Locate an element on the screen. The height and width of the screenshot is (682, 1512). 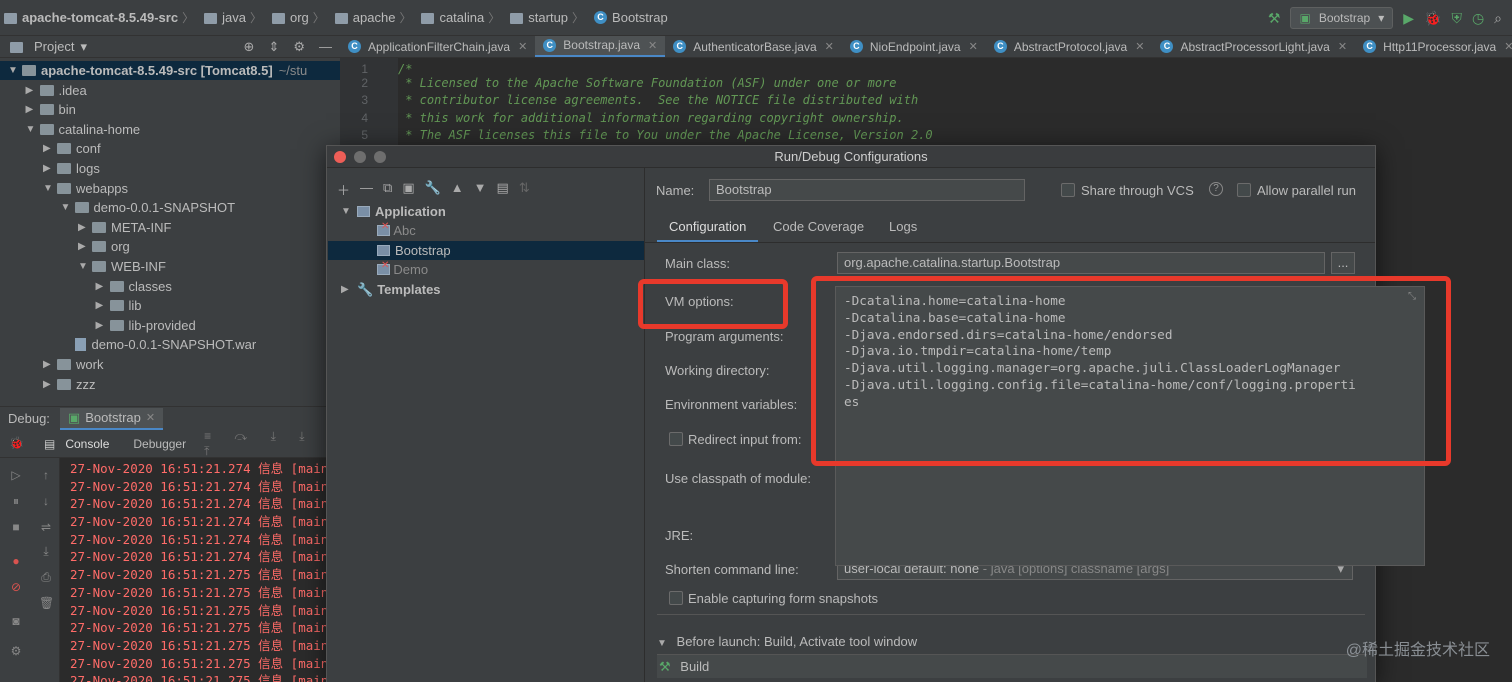
save-icon: ▣ is located at coordinates (408, 189).